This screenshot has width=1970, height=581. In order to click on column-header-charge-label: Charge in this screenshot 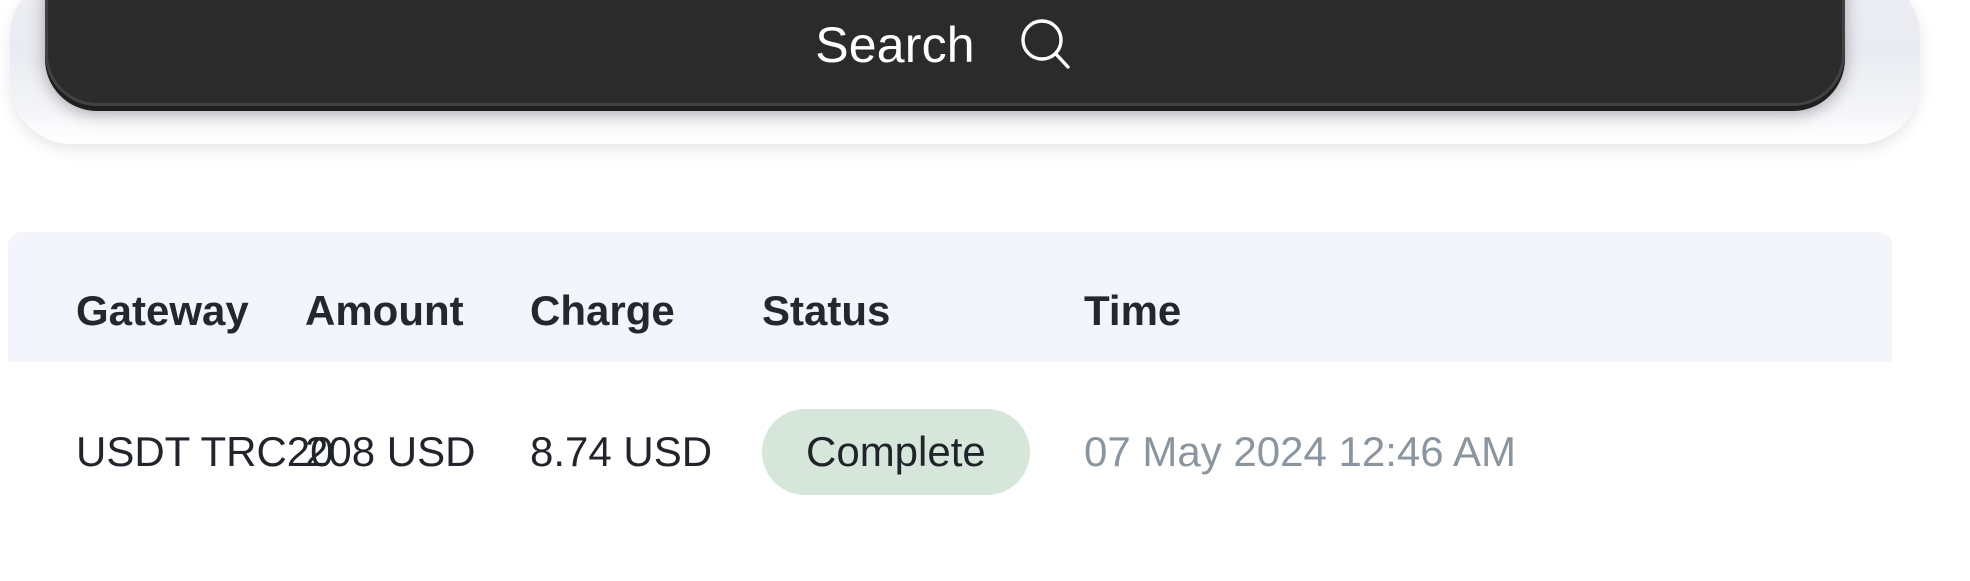, I will do `click(602, 310)`.